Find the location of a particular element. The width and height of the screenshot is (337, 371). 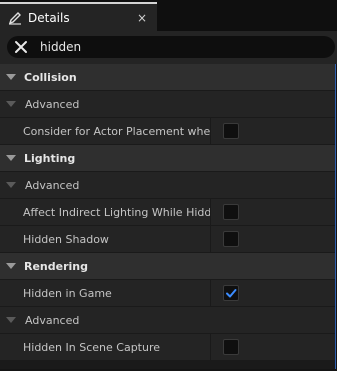

property-row: Hidden in Game is located at coordinates (167, 293).